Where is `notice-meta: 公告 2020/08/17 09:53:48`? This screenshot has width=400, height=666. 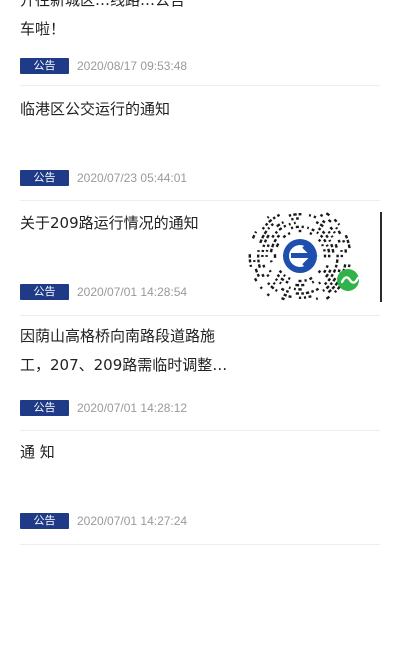 notice-meta: 公告 2020/08/17 09:53:48 is located at coordinates (103, 66).